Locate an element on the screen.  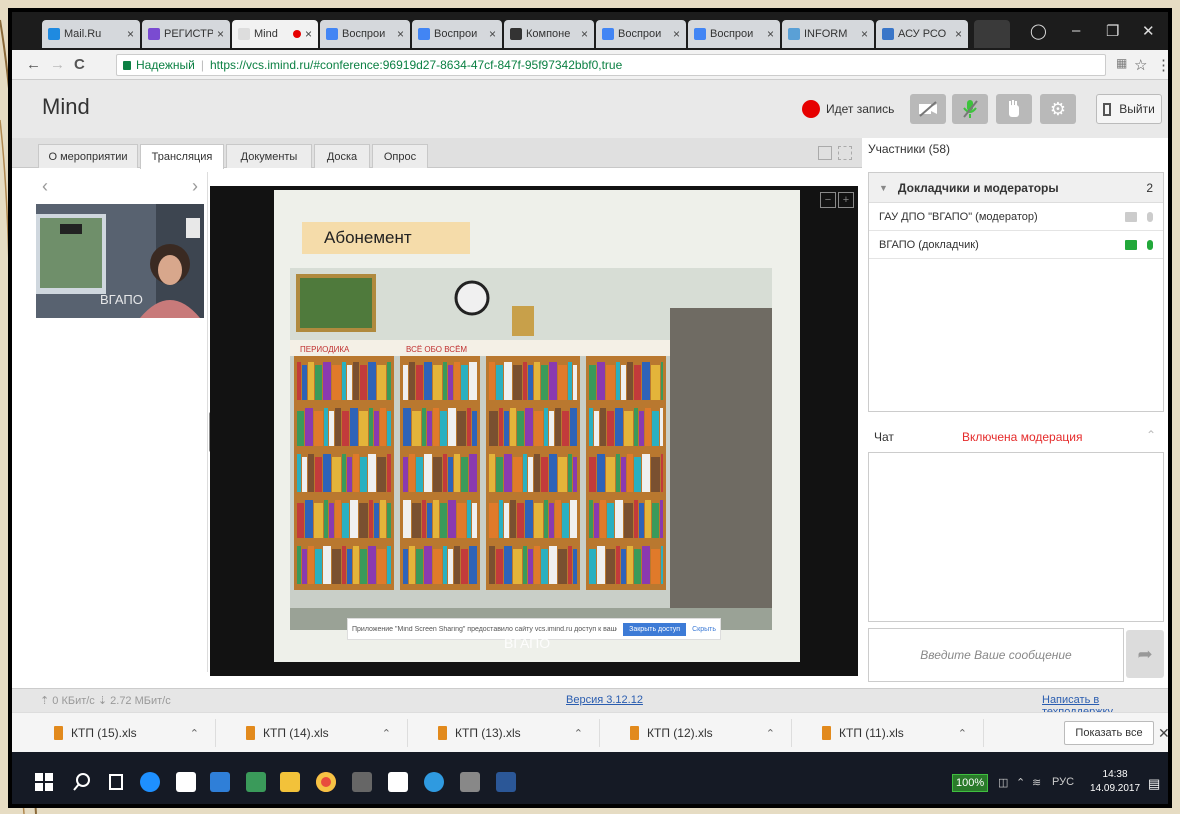
download-item: КТП (13).xls ⌃ is located at coordinates (505, 733).